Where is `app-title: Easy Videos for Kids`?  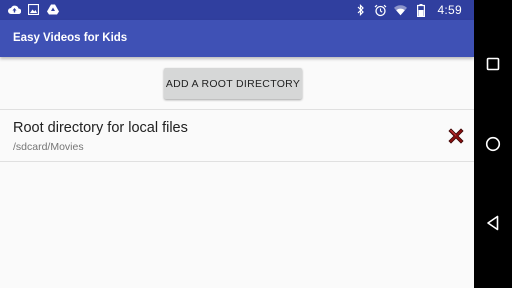
app-title: Easy Videos for Kids is located at coordinates (70, 38).